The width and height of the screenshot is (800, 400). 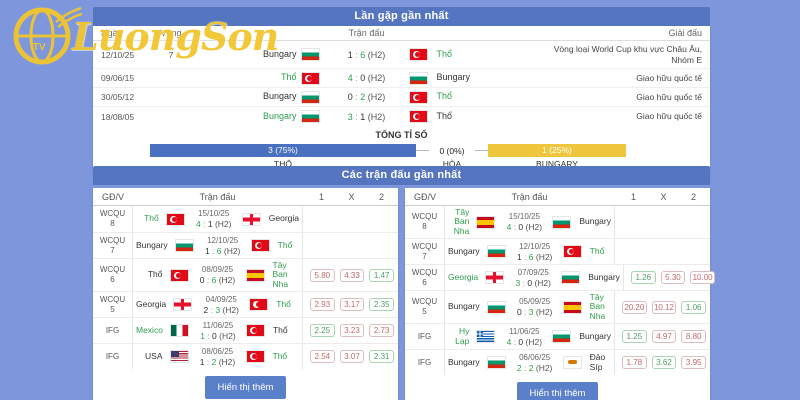 What do you see at coordinates (221, 305) in the screenshot?
I see `date-and-score: 04/09/25 2 : 3 (H2)` at bounding box center [221, 305].